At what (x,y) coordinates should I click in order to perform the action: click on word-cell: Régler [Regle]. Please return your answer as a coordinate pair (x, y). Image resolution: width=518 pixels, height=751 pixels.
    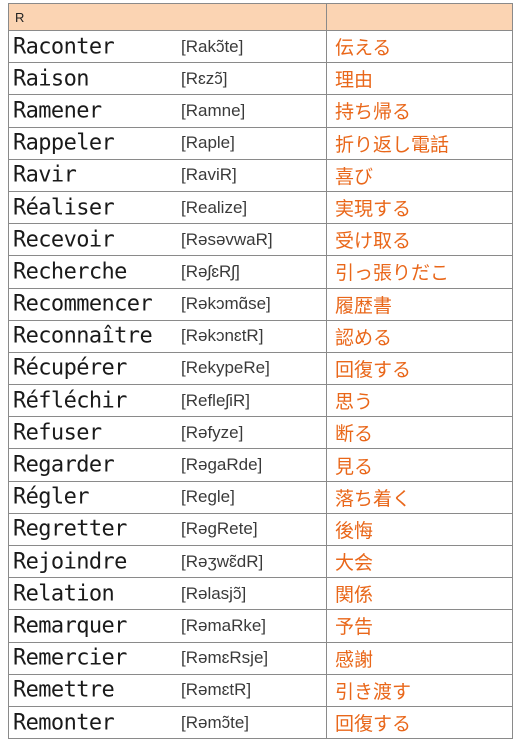
    Looking at the image, I should click on (167, 497).